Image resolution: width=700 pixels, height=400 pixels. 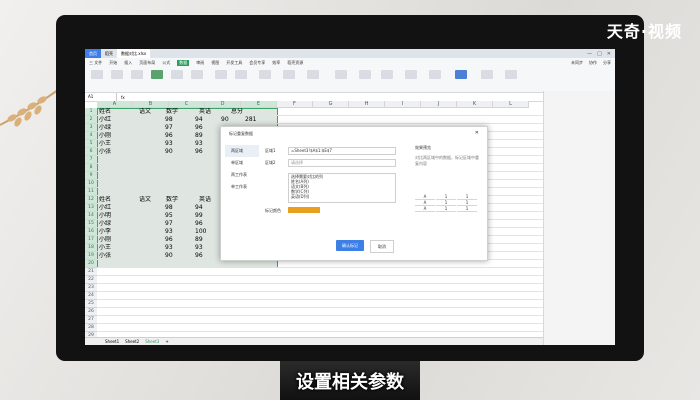 I want to click on menu-item: 公式, so click(x=166, y=63).